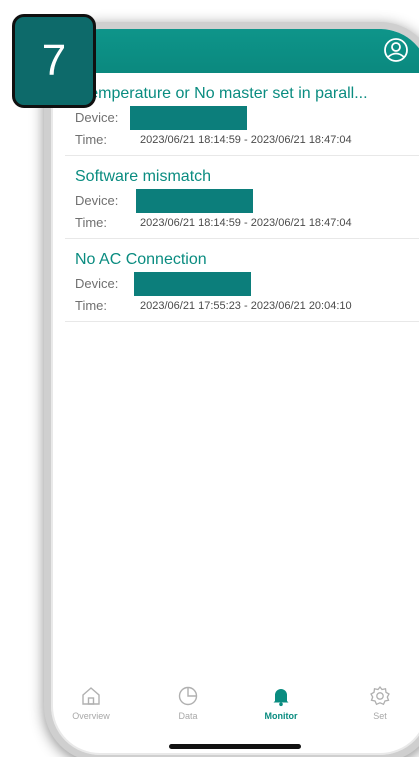 The height and width of the screenshot is (757, 419). I want to click on tab-label: Monitor, so click(281, 716).